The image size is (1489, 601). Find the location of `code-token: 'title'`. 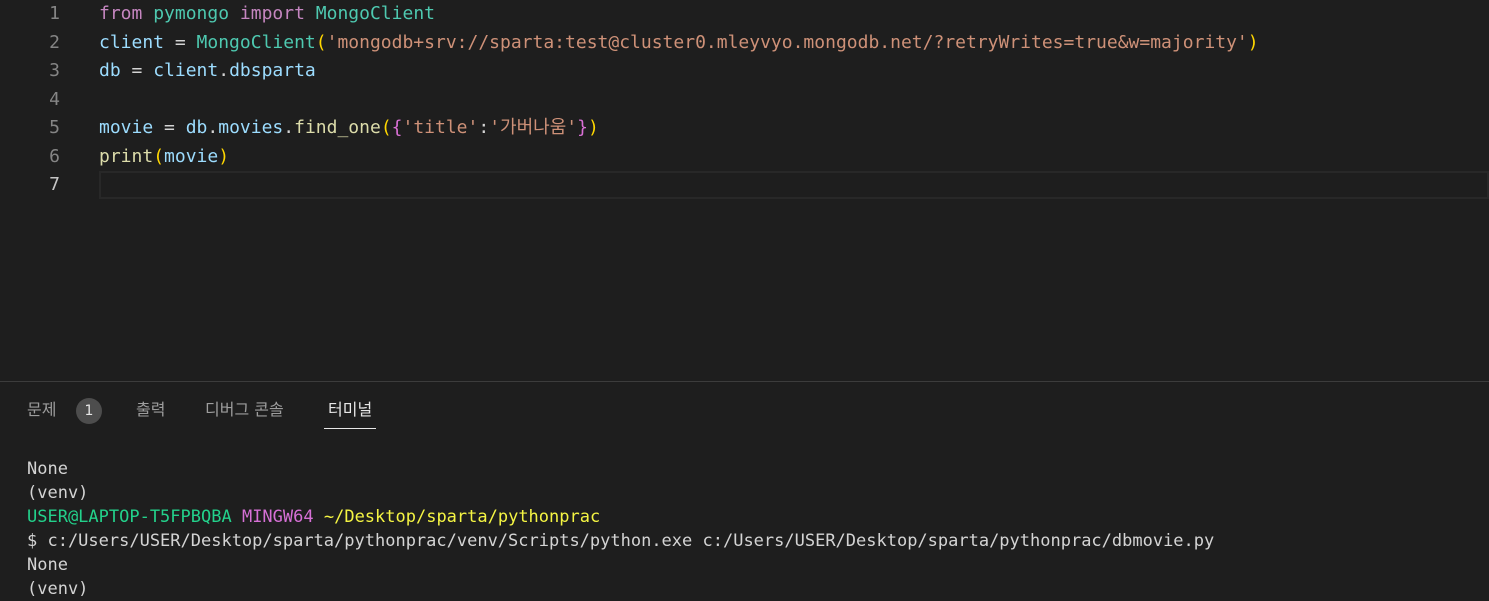

code-token: 'title' is located at coordinates (440, 127).